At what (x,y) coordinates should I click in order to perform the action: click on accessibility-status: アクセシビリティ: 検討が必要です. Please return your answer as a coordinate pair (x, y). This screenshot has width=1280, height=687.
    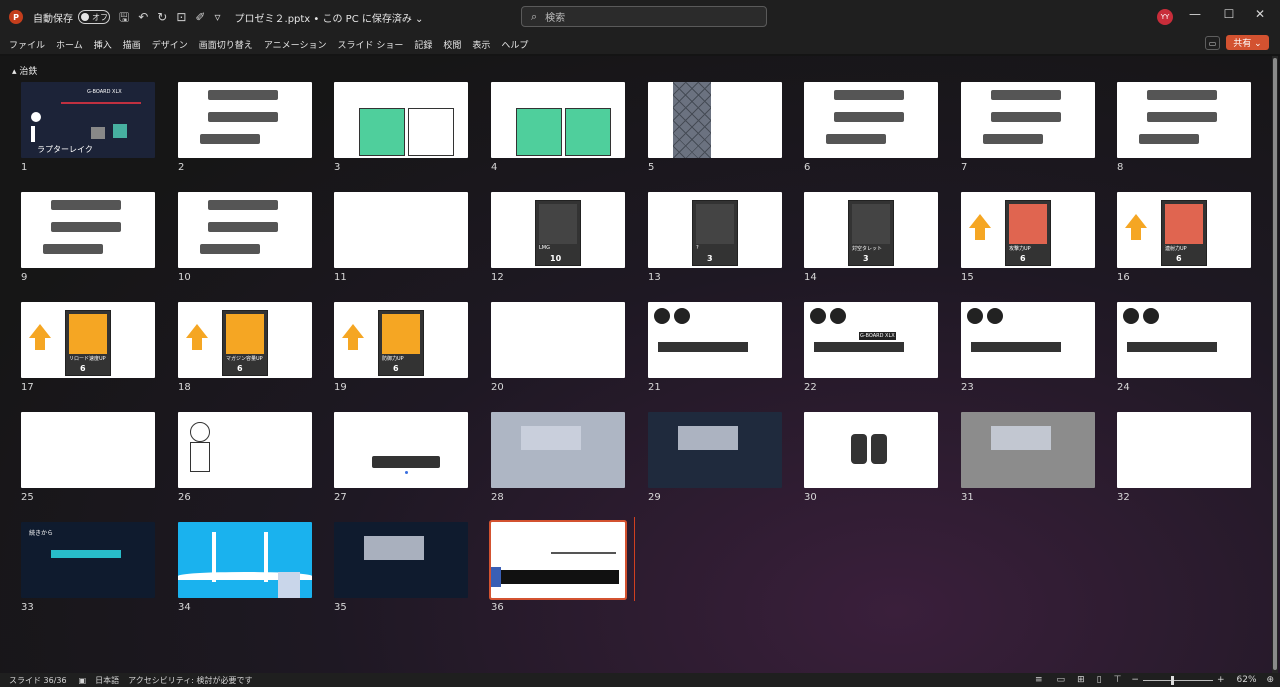
    Looking at the image, I should click on (190, 680).